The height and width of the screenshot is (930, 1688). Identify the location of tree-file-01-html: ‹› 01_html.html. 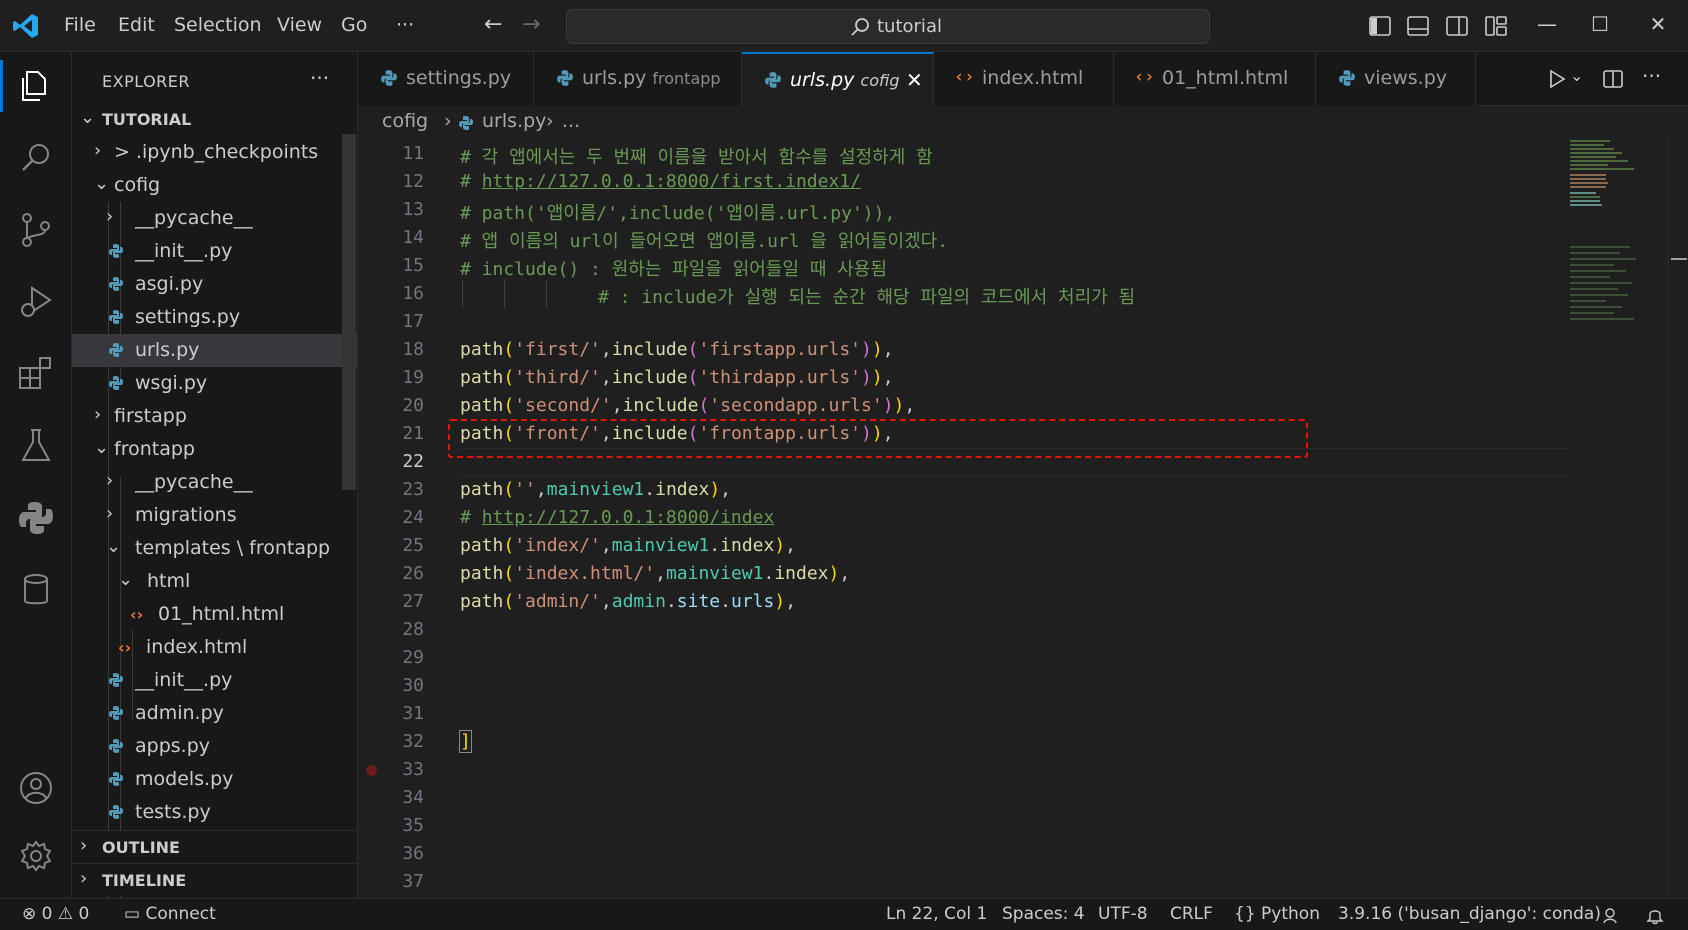
(214, 614).